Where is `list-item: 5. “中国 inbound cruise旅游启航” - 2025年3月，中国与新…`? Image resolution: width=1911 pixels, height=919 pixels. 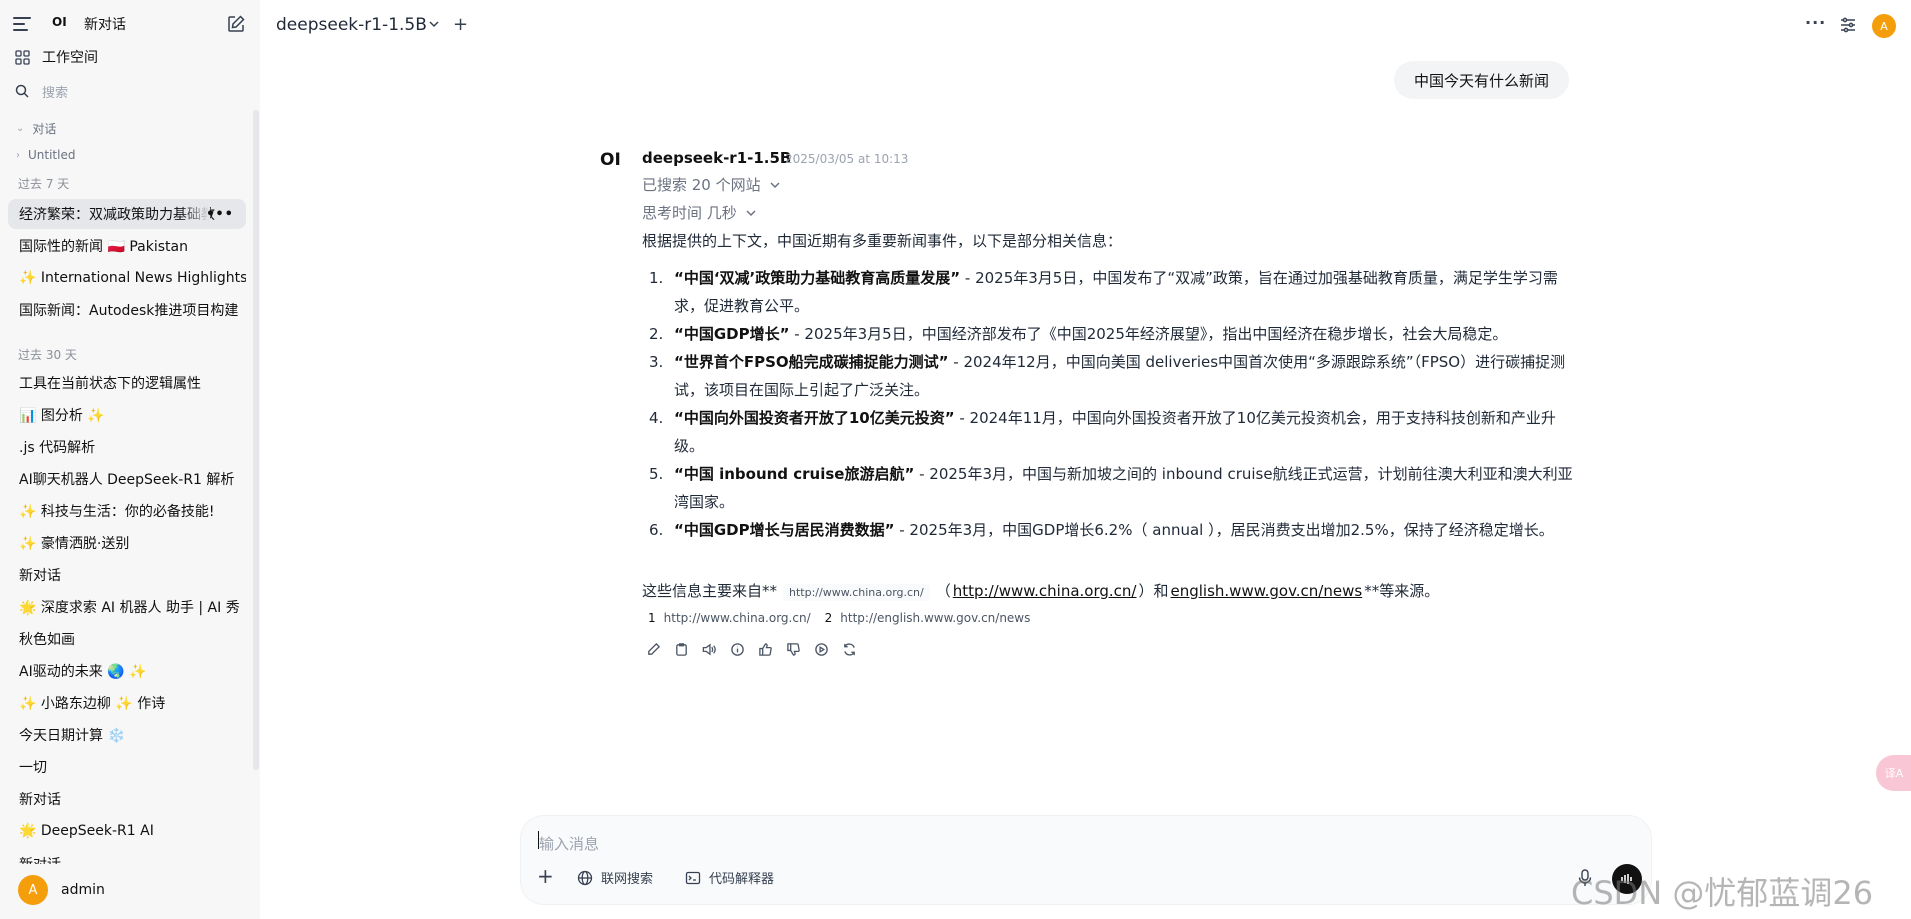 list-item: 5. “中国 inbound cruise旅游启航” - 2025年3月，中国与新… is located at coordinates (1112, 488).